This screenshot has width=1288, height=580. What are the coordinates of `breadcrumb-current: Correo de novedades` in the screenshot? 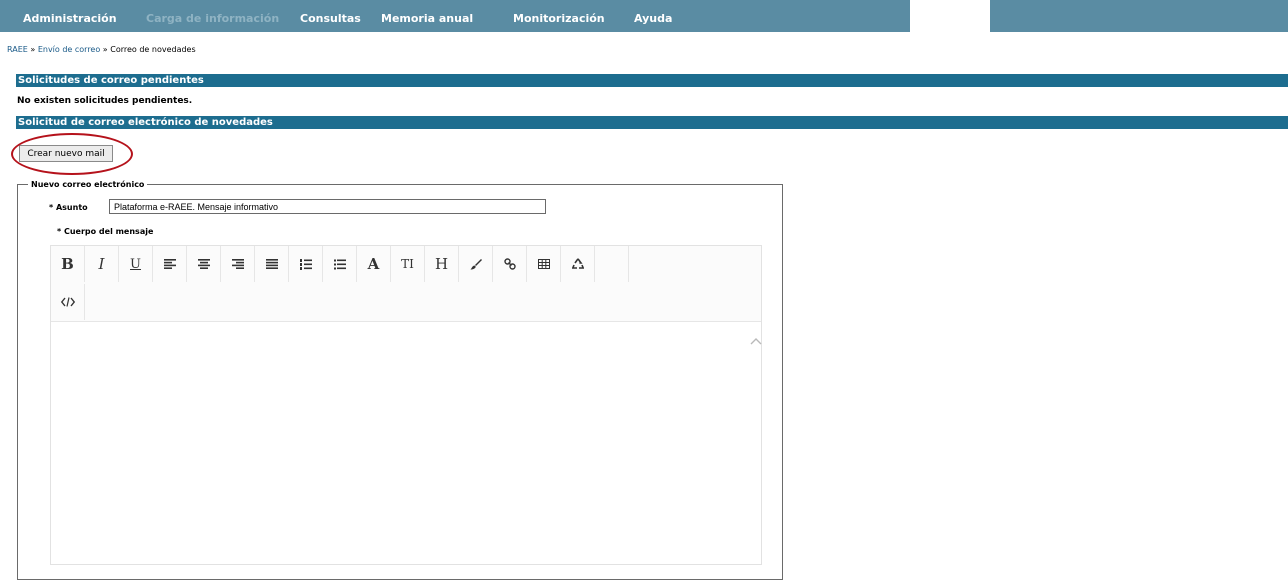 It's located at (153, 49).